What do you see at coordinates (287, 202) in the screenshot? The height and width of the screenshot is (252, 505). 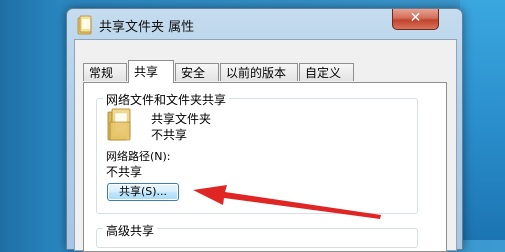 I see `annotation-arrow` at bounding box center [287, 202].